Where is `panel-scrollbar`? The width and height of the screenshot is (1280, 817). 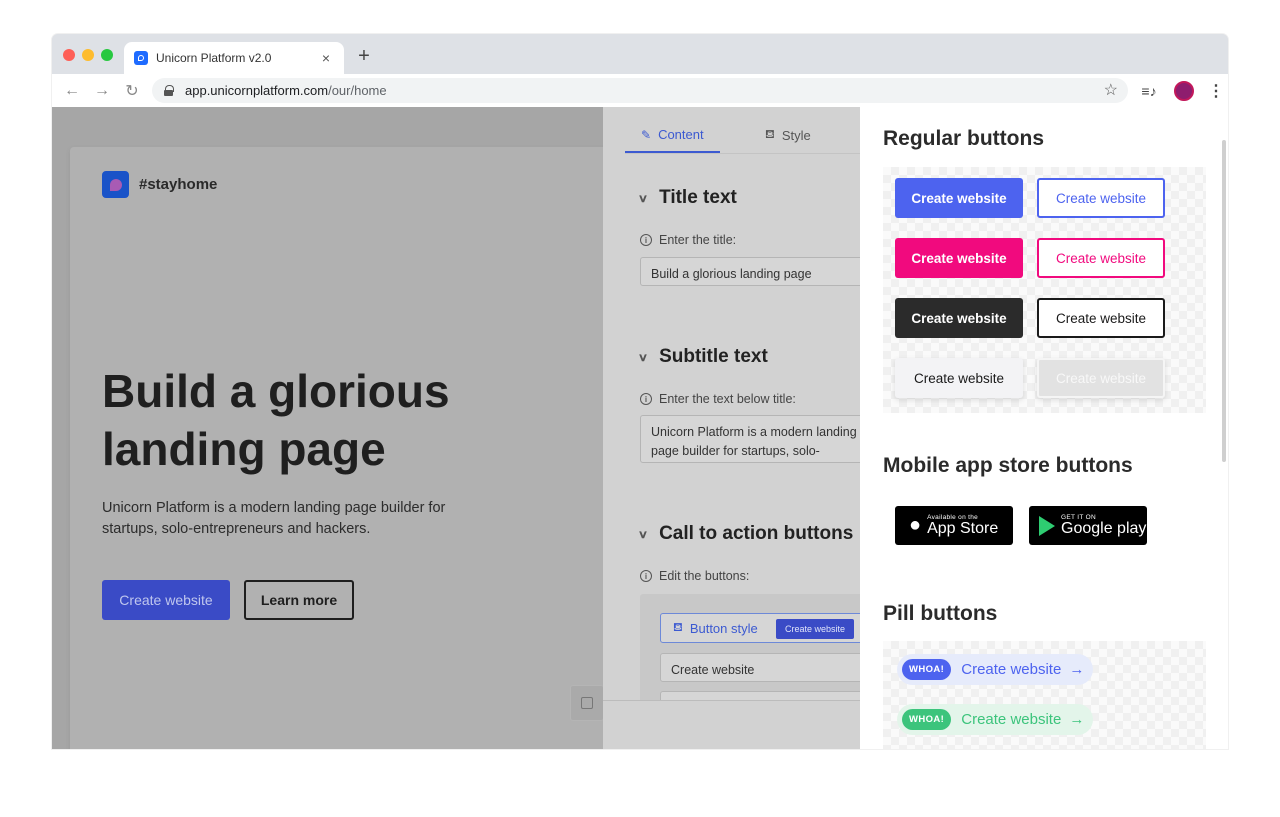
panel-scrollbar is located at coordinates (1224, 301).